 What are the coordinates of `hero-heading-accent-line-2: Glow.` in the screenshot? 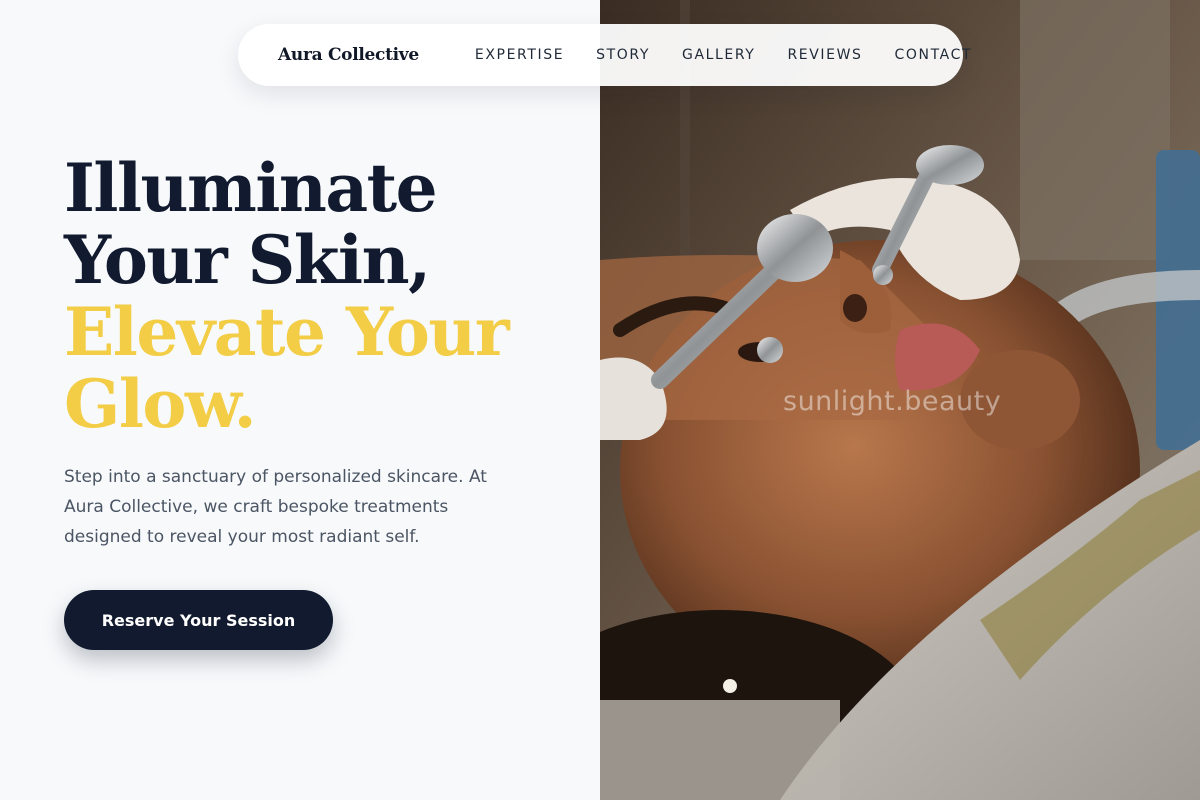 It's located at (160, 404).